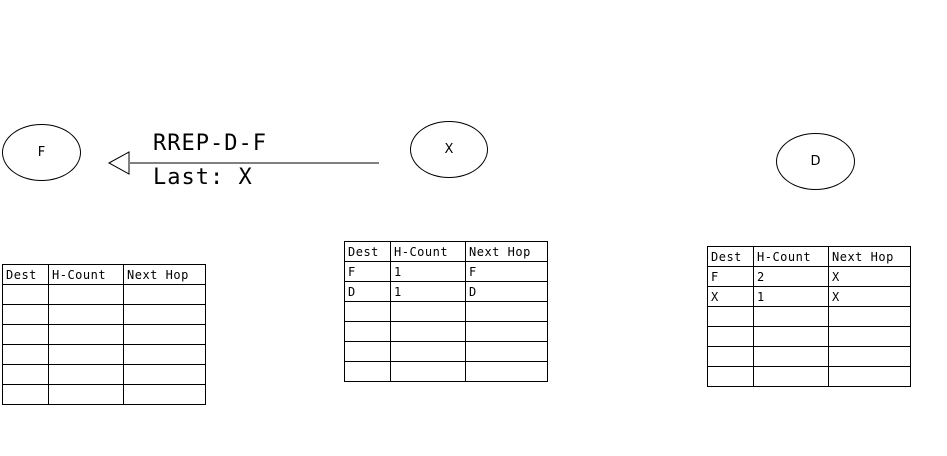 The image size is (947, 456). What do you see at coordinates (210, 143) in the screenshot?
I see `rrep-message-type: RREP-D-F` at bounding box center [210, 143].